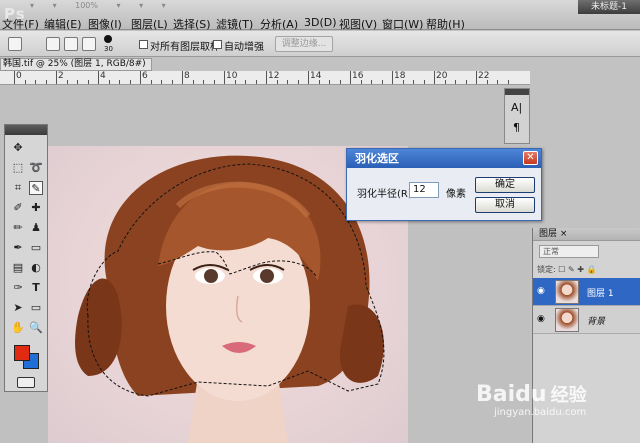 Image resolution: width=640 pixels, height=443 pixels. I want to click on subtract-selection-icon, so click(89, 44).